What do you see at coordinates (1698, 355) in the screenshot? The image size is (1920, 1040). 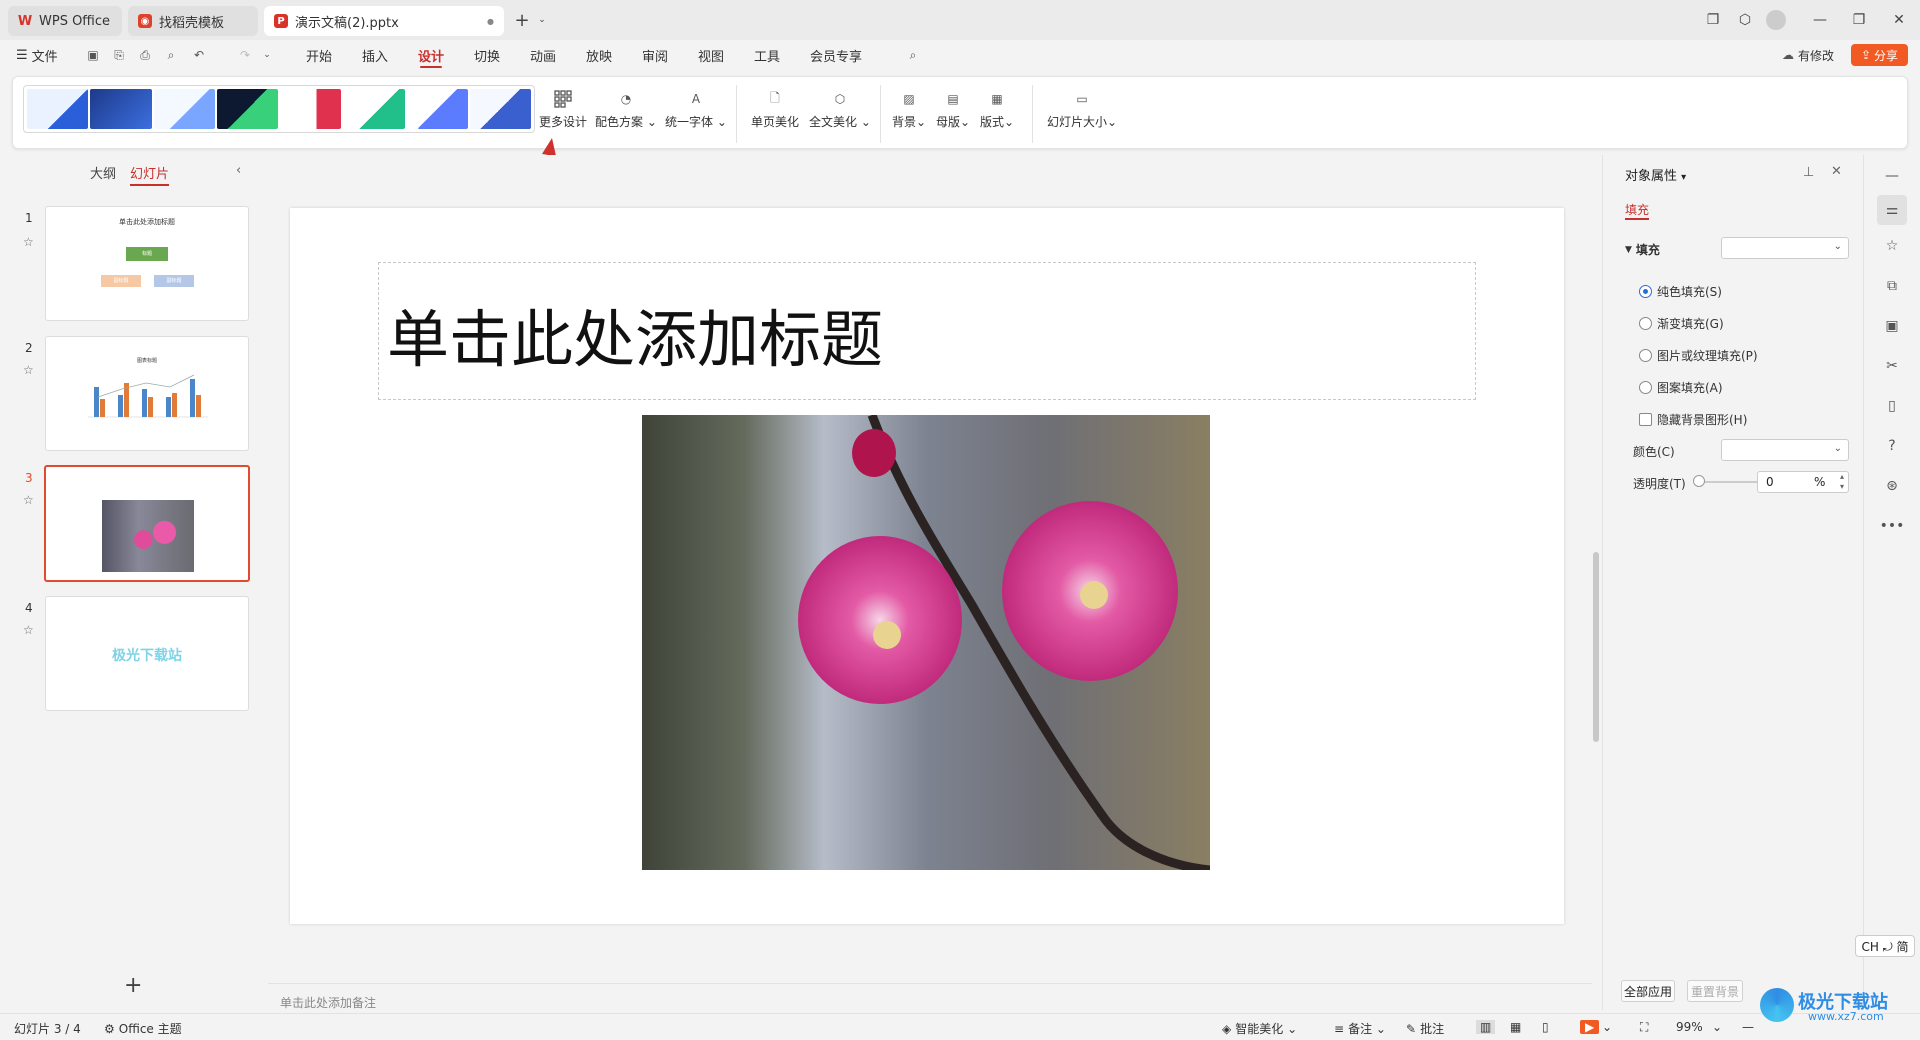 I see `picture-fill-option: 图片或纹理填充(P)` at bounding box center [1698, 355].